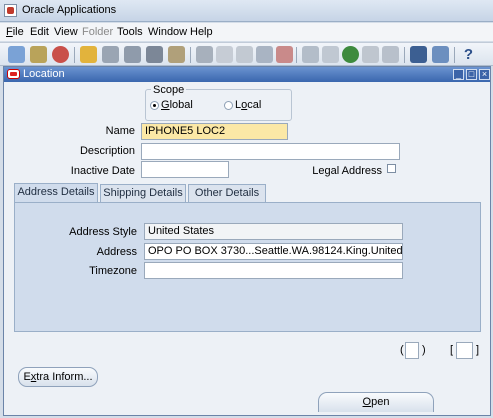 Image resolution: width=493 pixels, height=418 pixels. I want to click on cut-icon, so click(204, 54).